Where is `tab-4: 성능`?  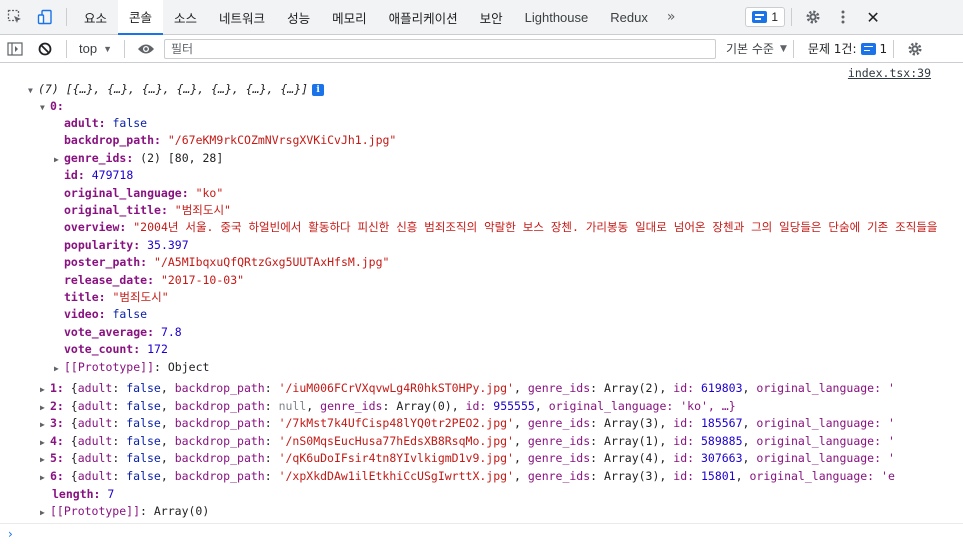 tab-4: 성능 is located at coordinates (298, 17).